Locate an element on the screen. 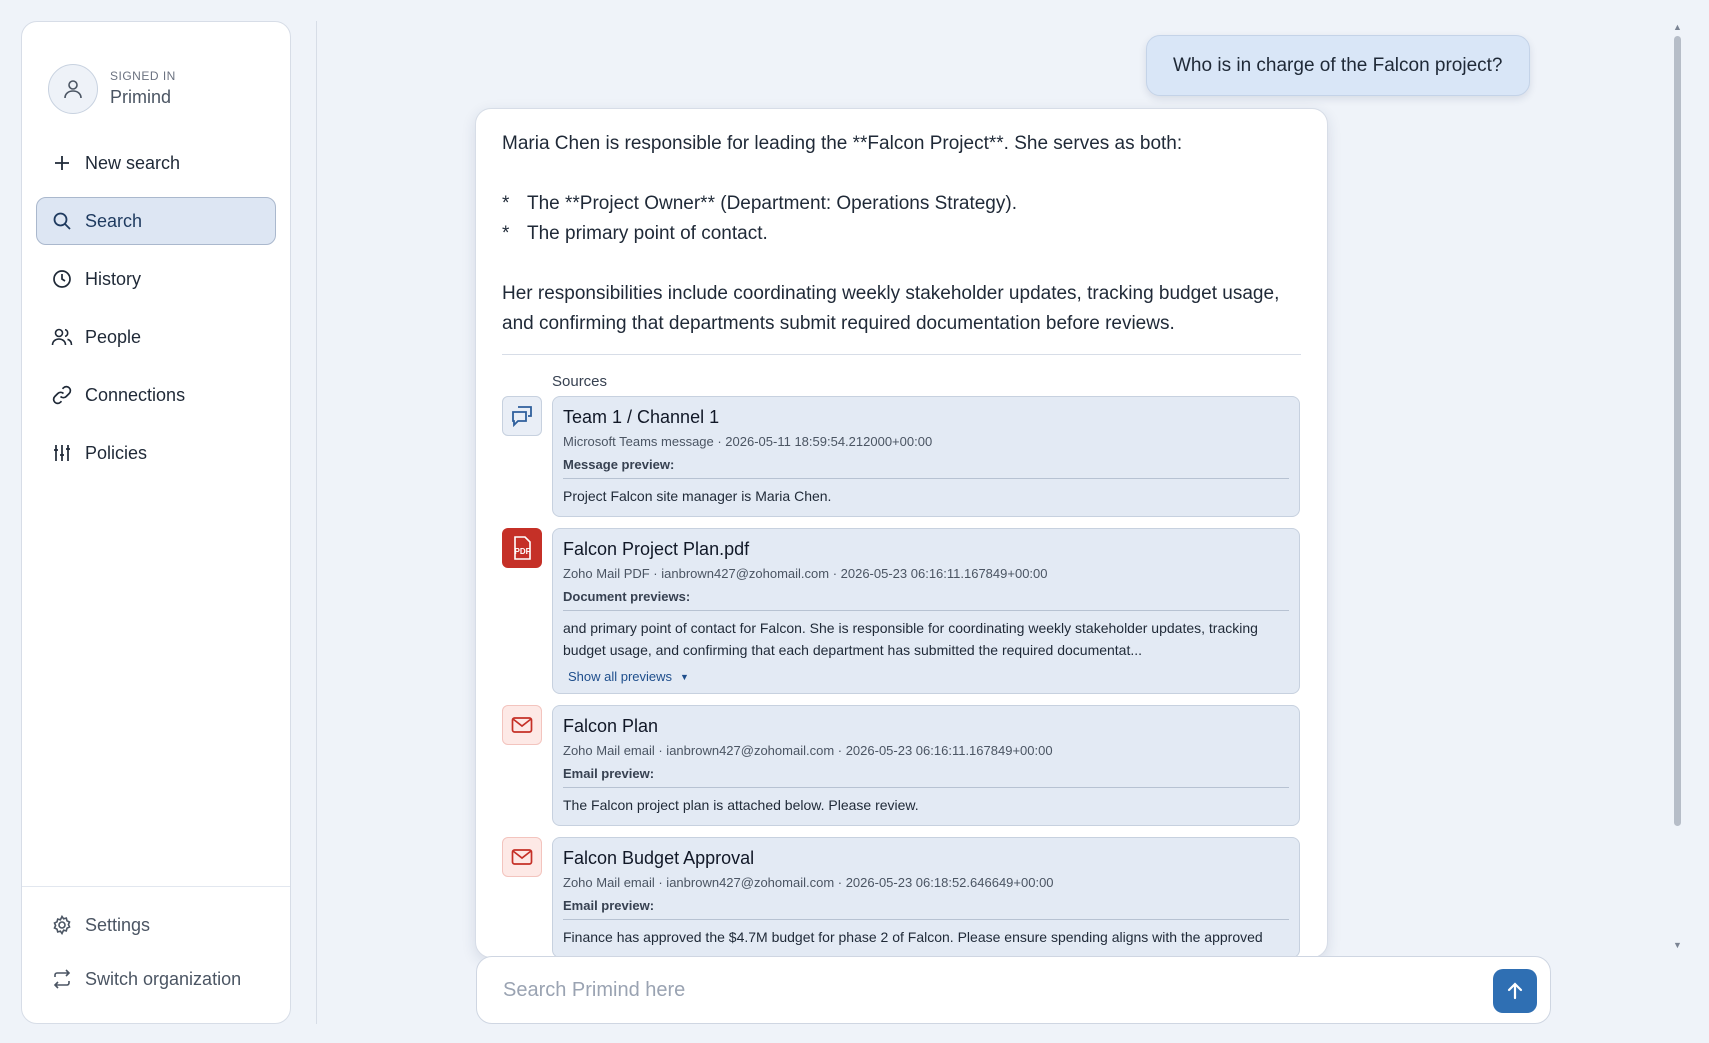 This screenshot has height=1043, width=1709. new-search-label: New search is located at coordinates (133, 162).